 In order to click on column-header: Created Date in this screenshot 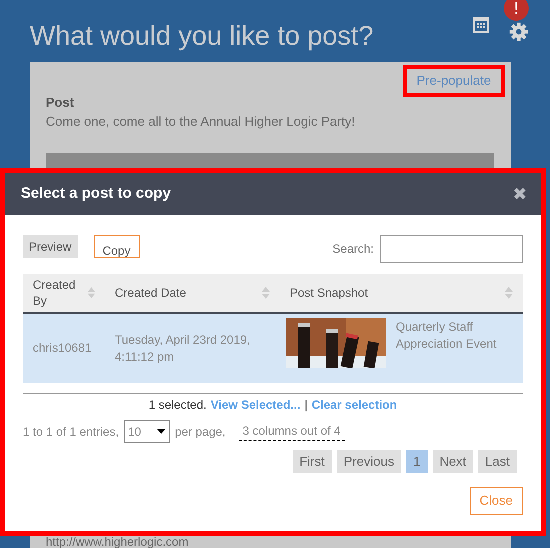, I will do `click(192, 293)`.